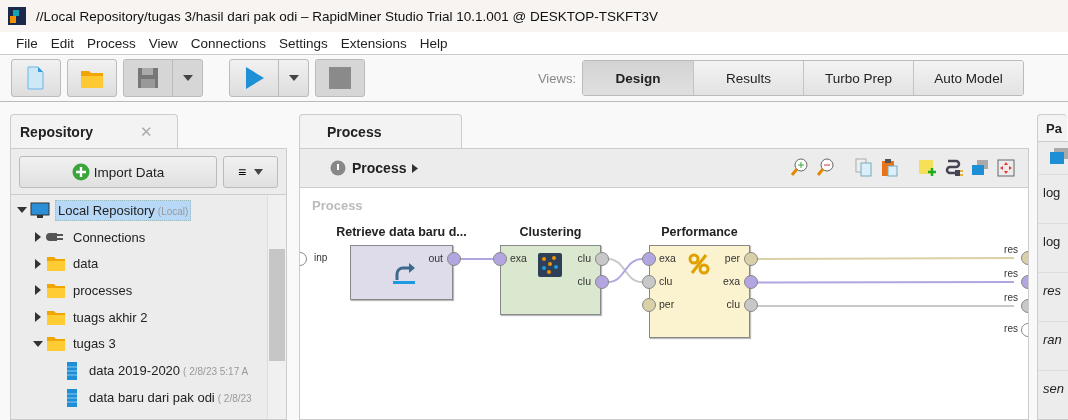 The width and height of the screenshot is (1068, 420). What do you see at coordinates (980, 168) in the screenshot?
I see `layers-icon` at bounding box center [980, 168].